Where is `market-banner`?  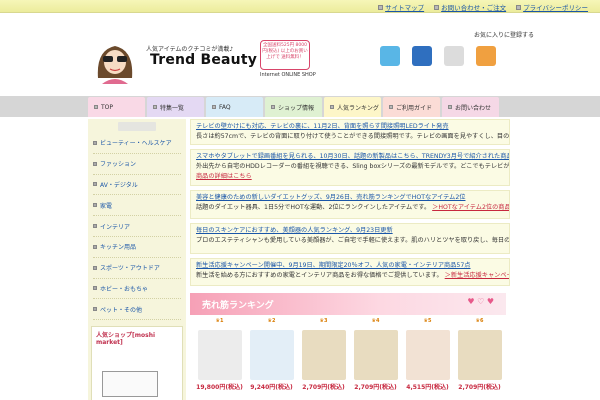
market-banner is located at coordinates (130, 384).